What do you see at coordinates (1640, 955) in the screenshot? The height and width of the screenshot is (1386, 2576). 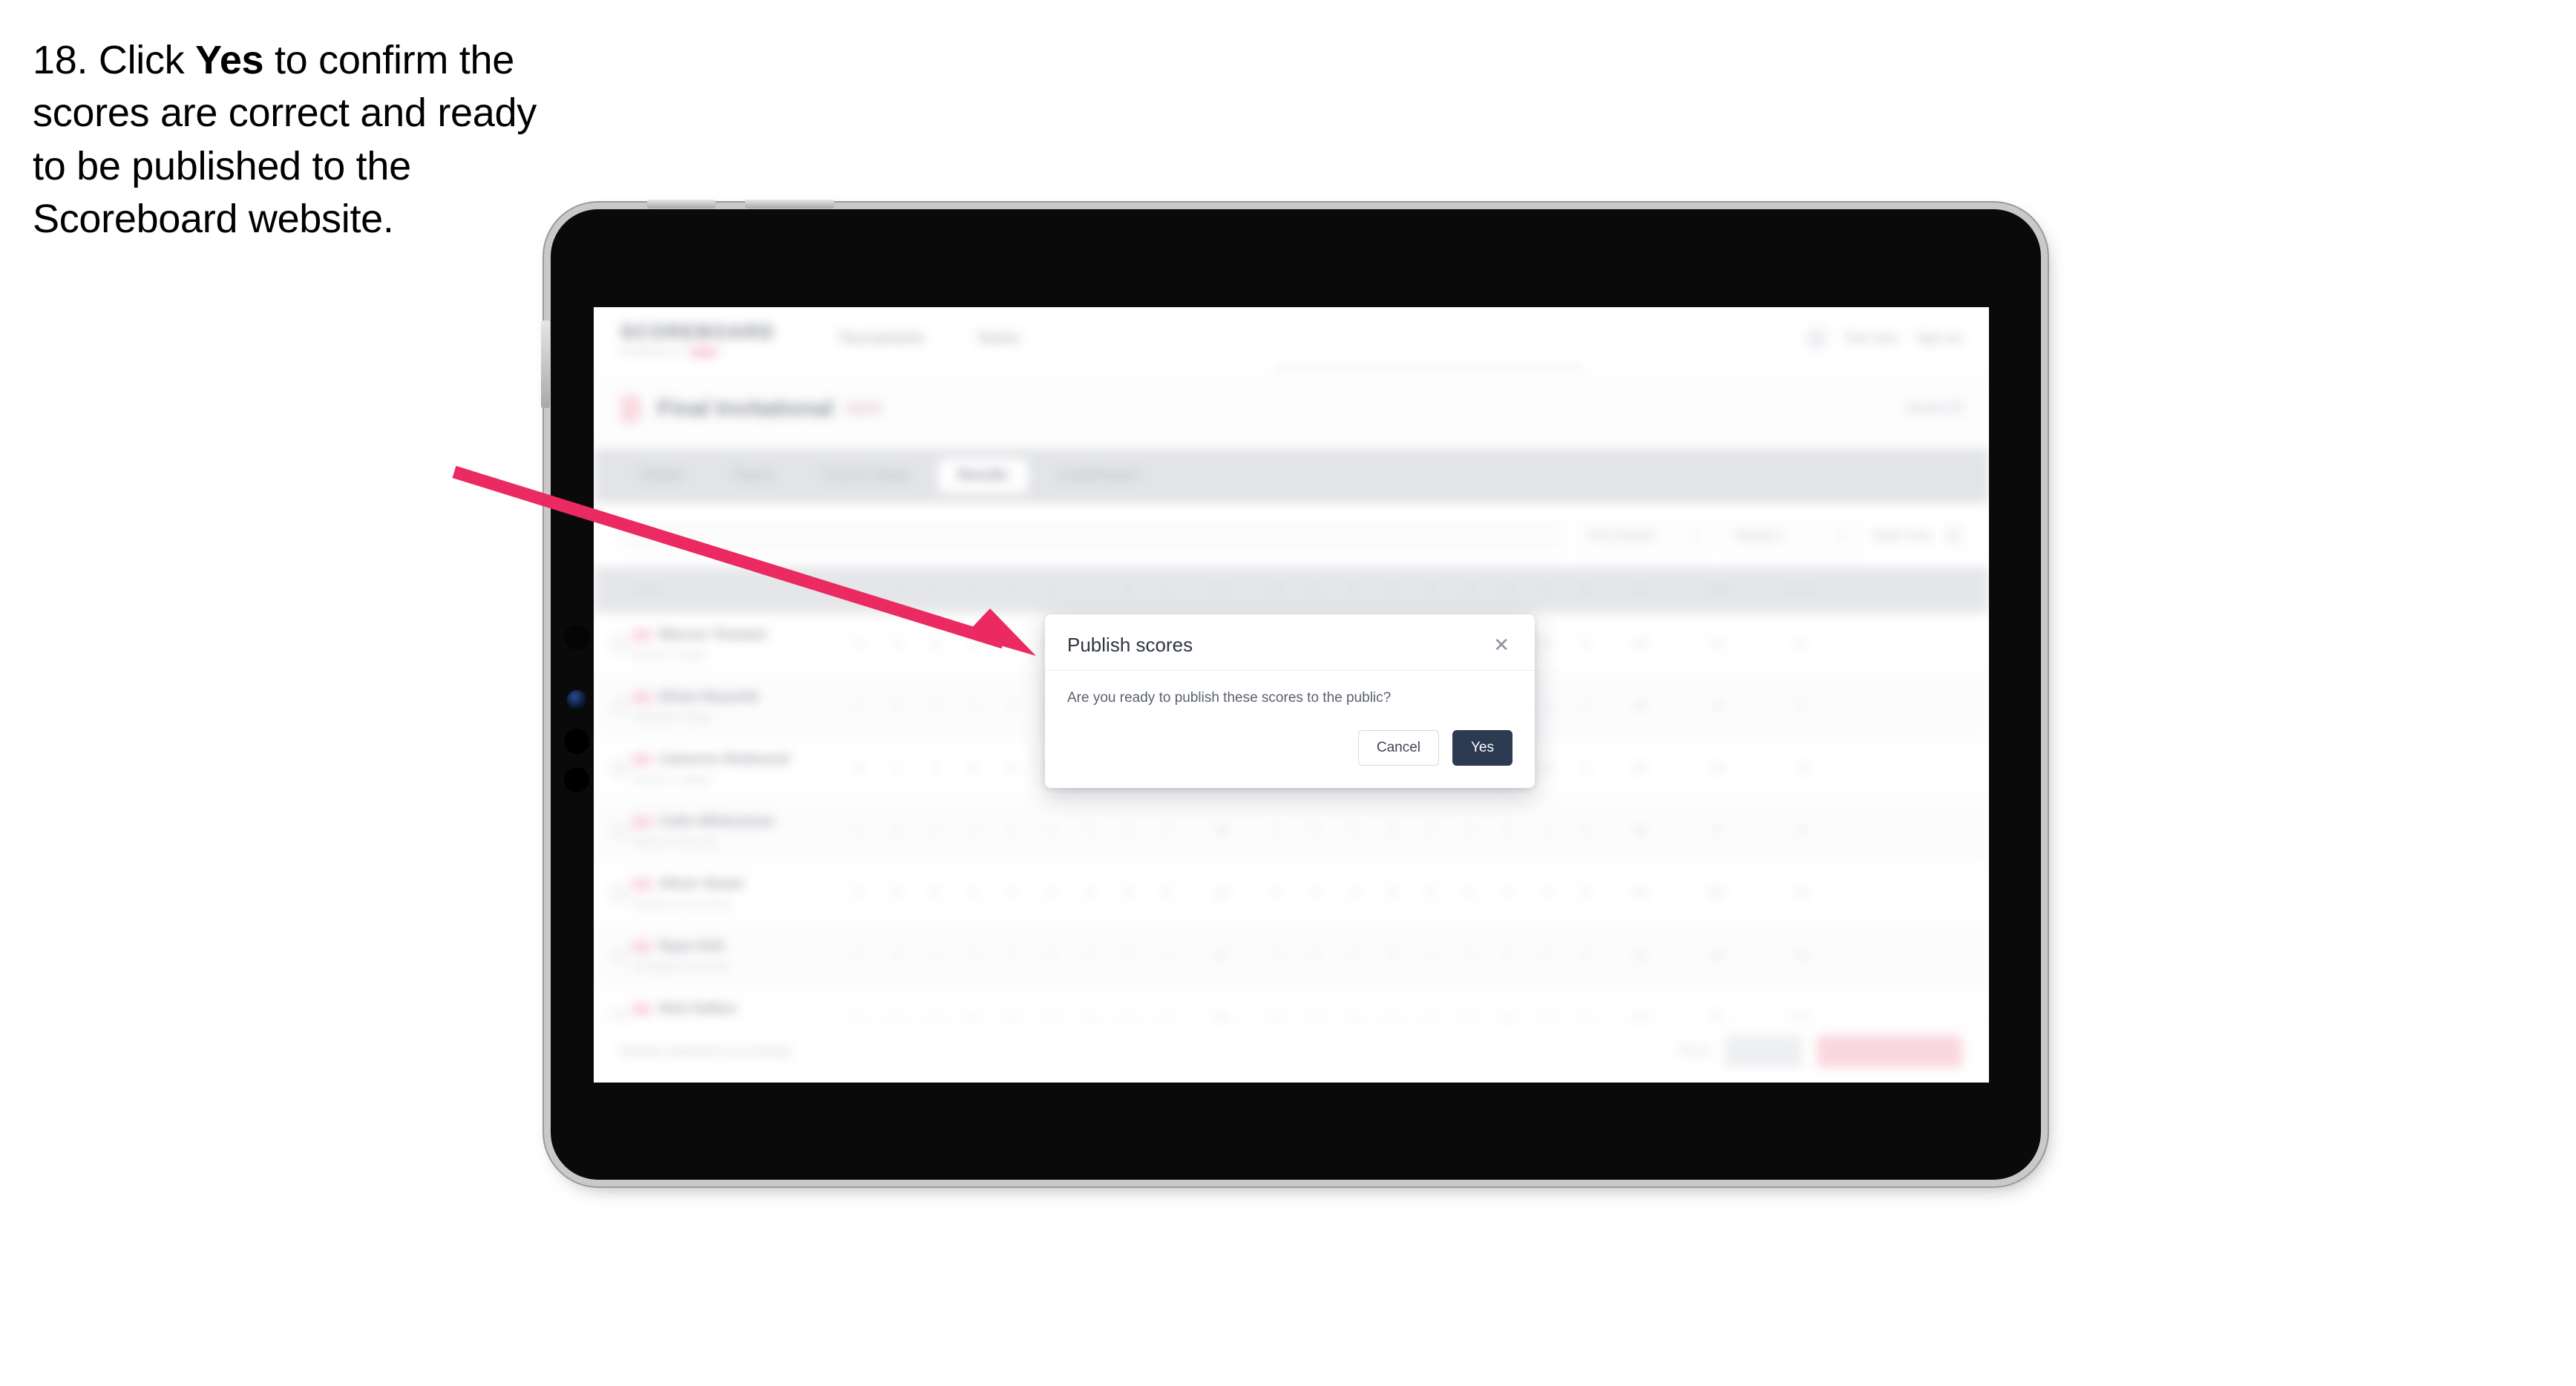 I see `score-cell-in: 42` at bounding box center [1640, 955].